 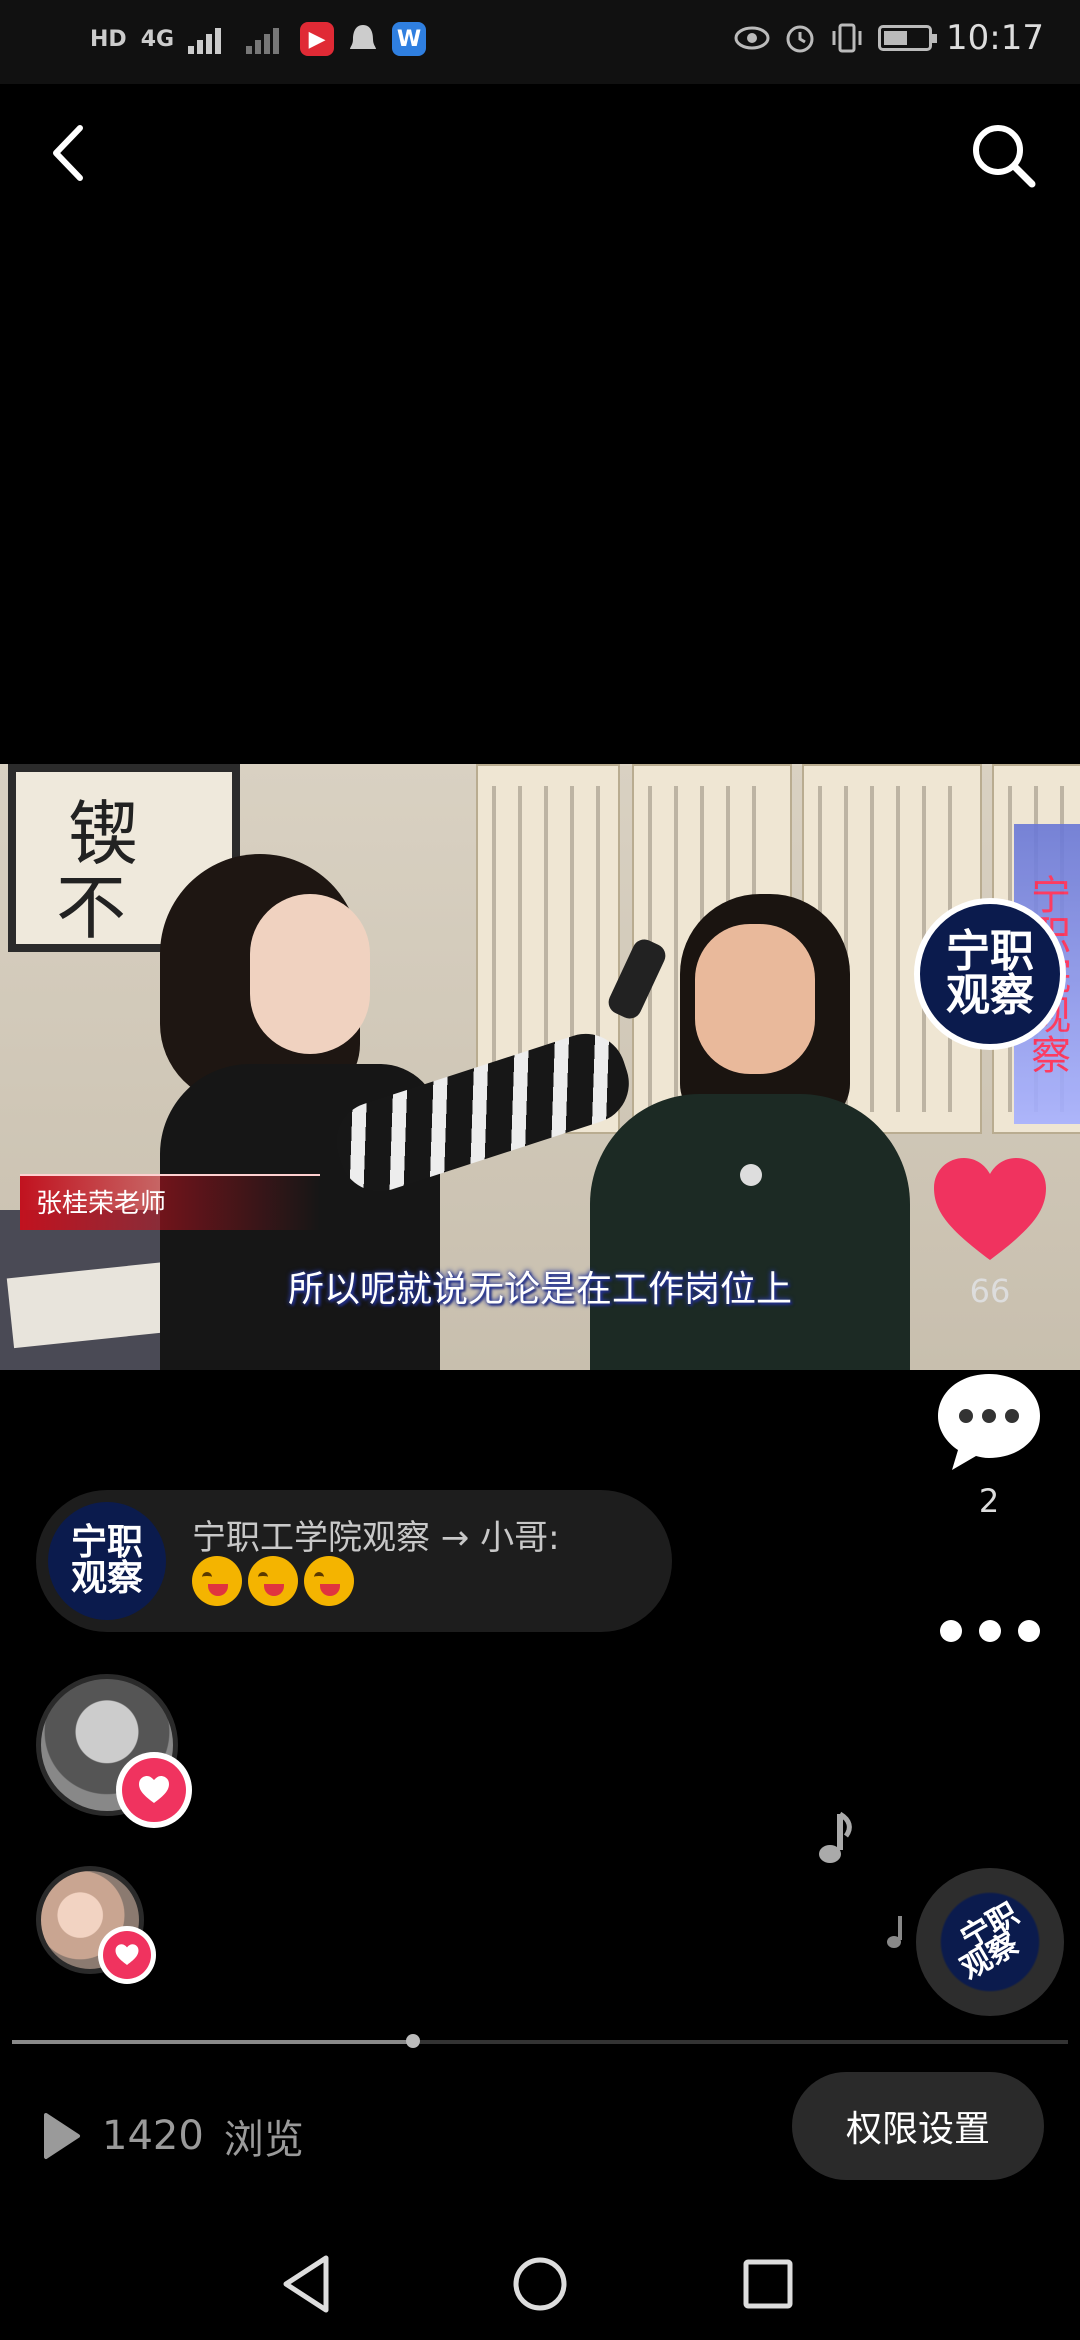 I want to click on eye-comfort-icon, so click(x=752, y=38).